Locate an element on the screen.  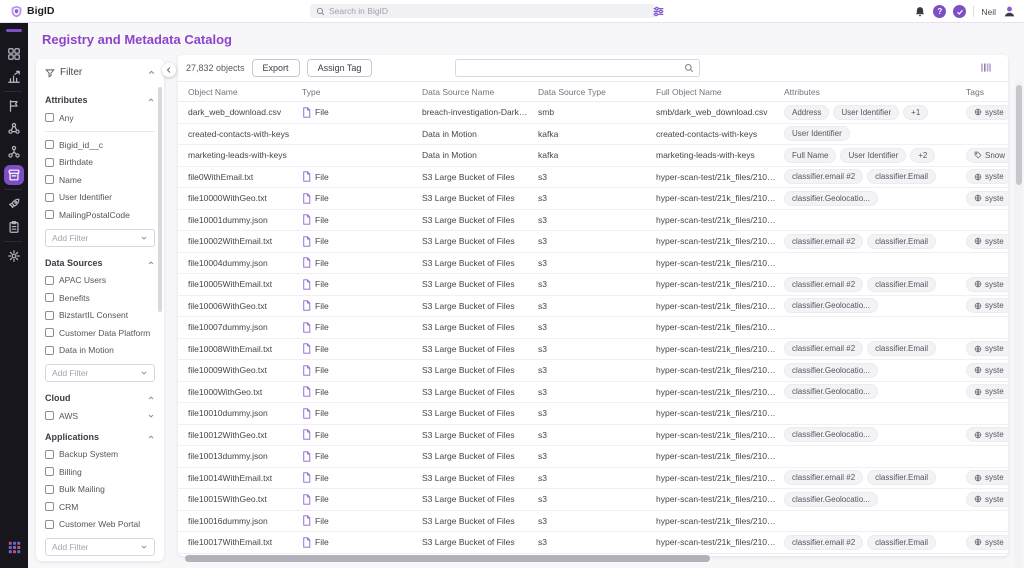
column-header-object-name: Object Name is located at coordinates (245, 92).